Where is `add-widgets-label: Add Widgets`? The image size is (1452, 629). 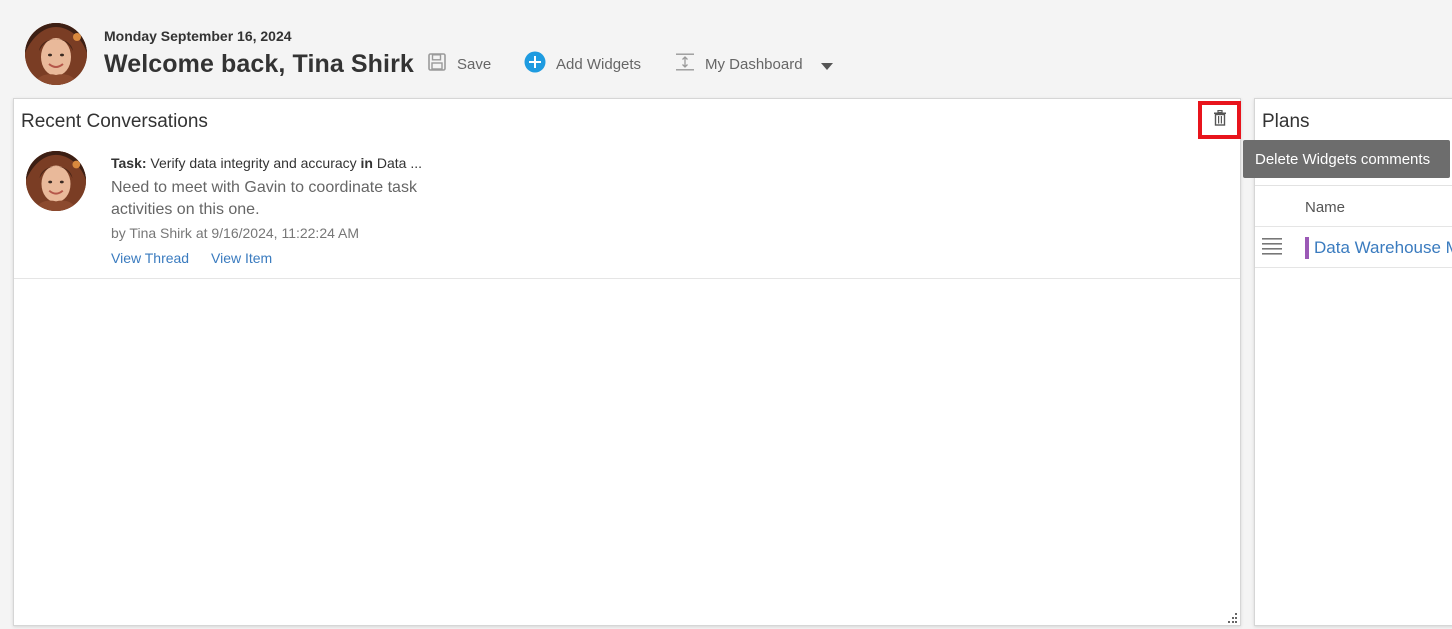
add-widgets-label: Add Widgets is located at coordinates (599, 64).